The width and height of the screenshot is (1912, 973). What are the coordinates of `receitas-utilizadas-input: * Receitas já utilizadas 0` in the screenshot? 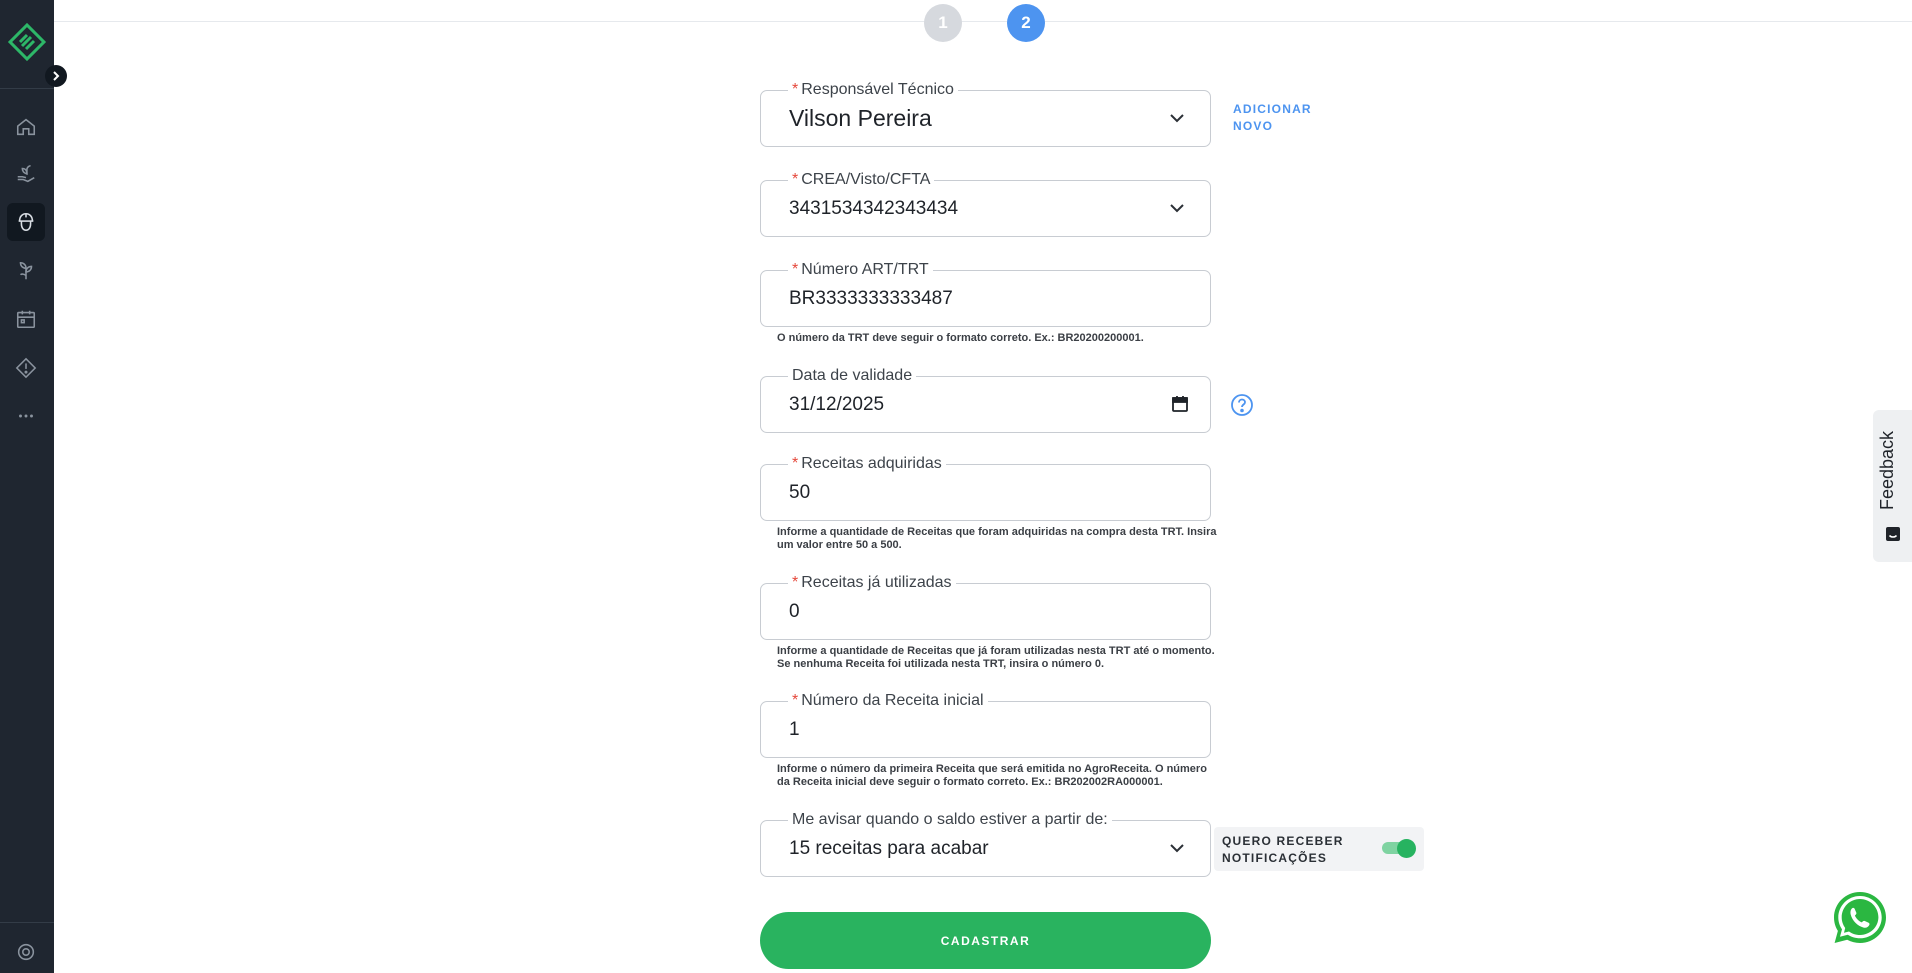 It's located at (985, 606).